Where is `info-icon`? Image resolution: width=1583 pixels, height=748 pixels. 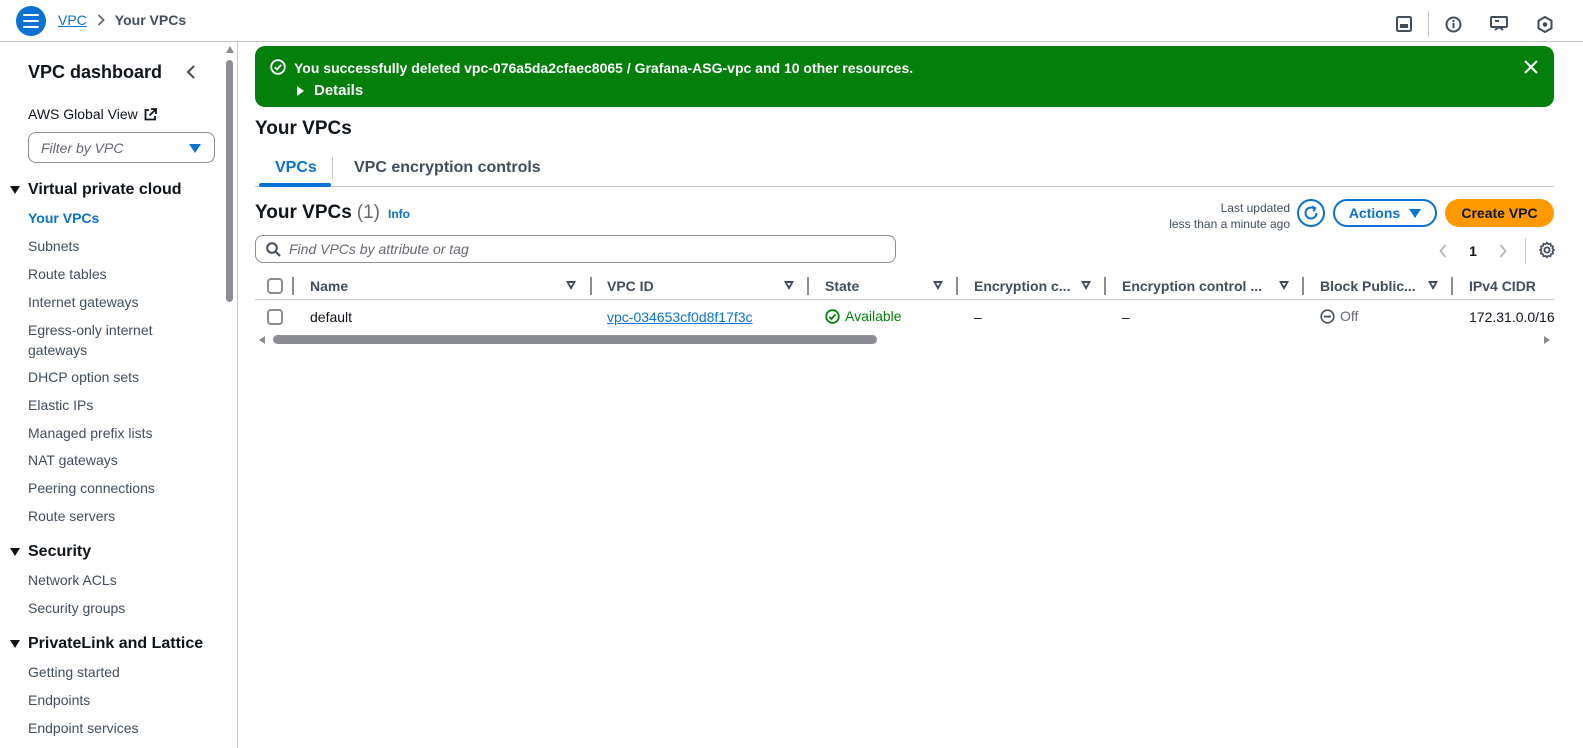 info-icon is located at coordinates (1453, 24).